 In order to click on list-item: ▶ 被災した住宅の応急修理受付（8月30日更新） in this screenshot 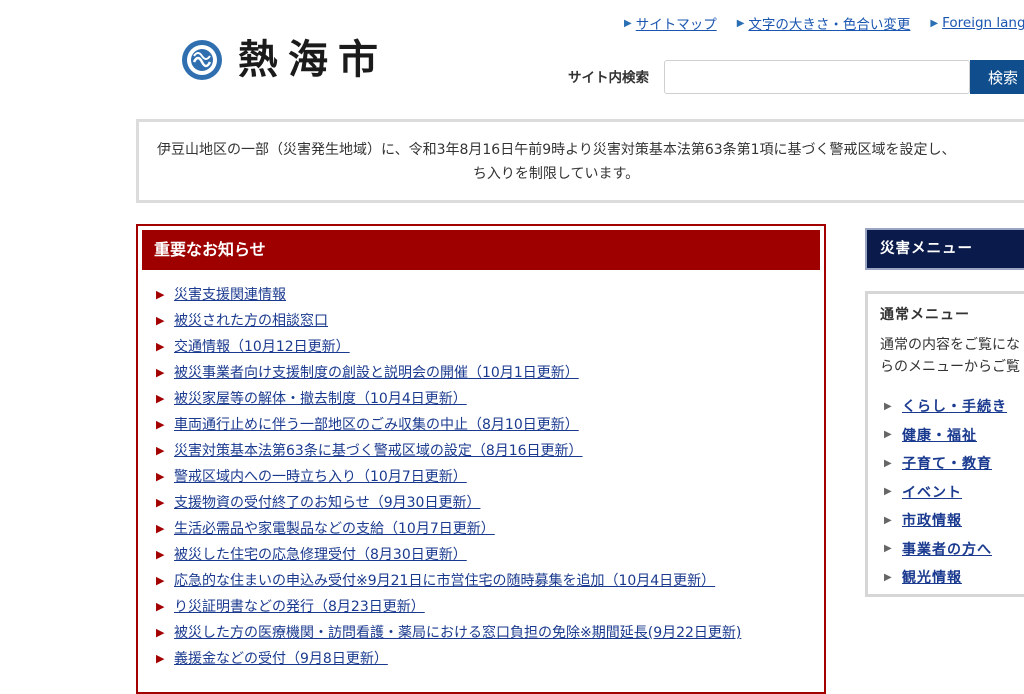, I will do `click(448, 555)`.